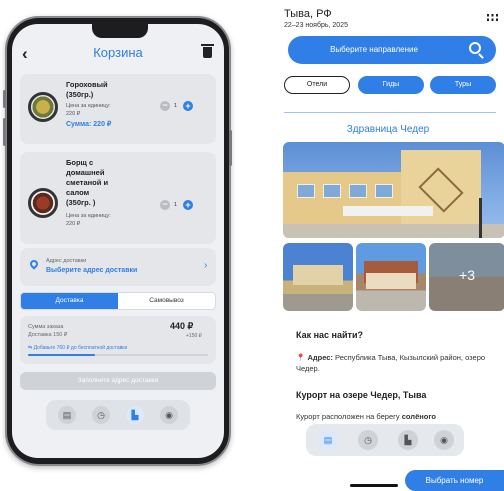 The image size is (504, 491). I want to click on destination-search-bar: Выберите направление, so click(392, 50).